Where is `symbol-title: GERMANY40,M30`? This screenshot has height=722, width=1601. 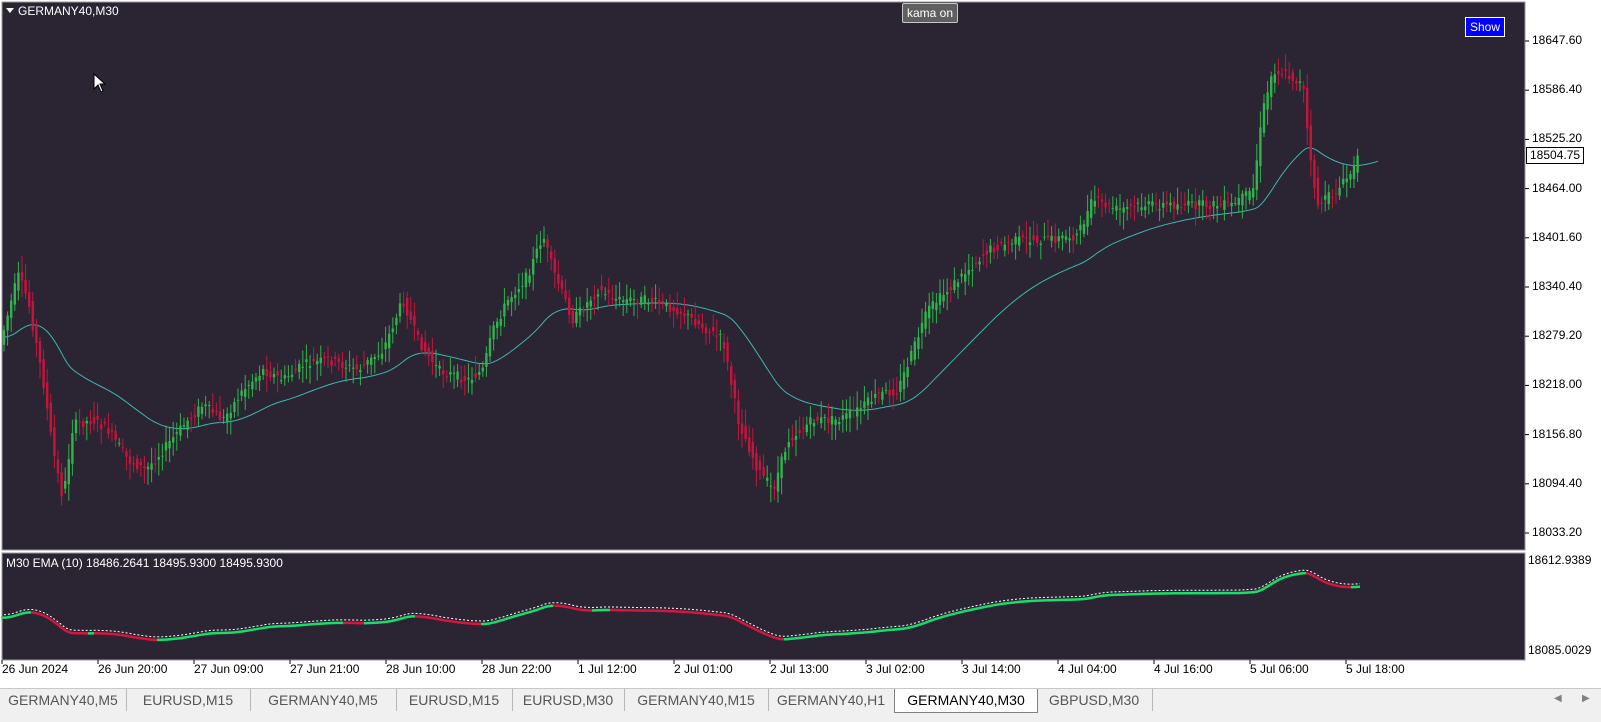 symbol-title: GERMANY40,M30 is located at coordinates (62, 11).